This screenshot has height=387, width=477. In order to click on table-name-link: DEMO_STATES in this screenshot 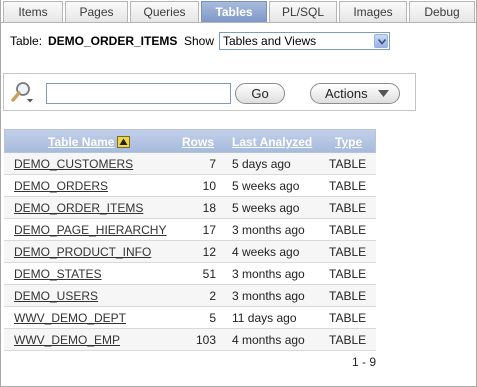, I will do `click(58, 274)`.